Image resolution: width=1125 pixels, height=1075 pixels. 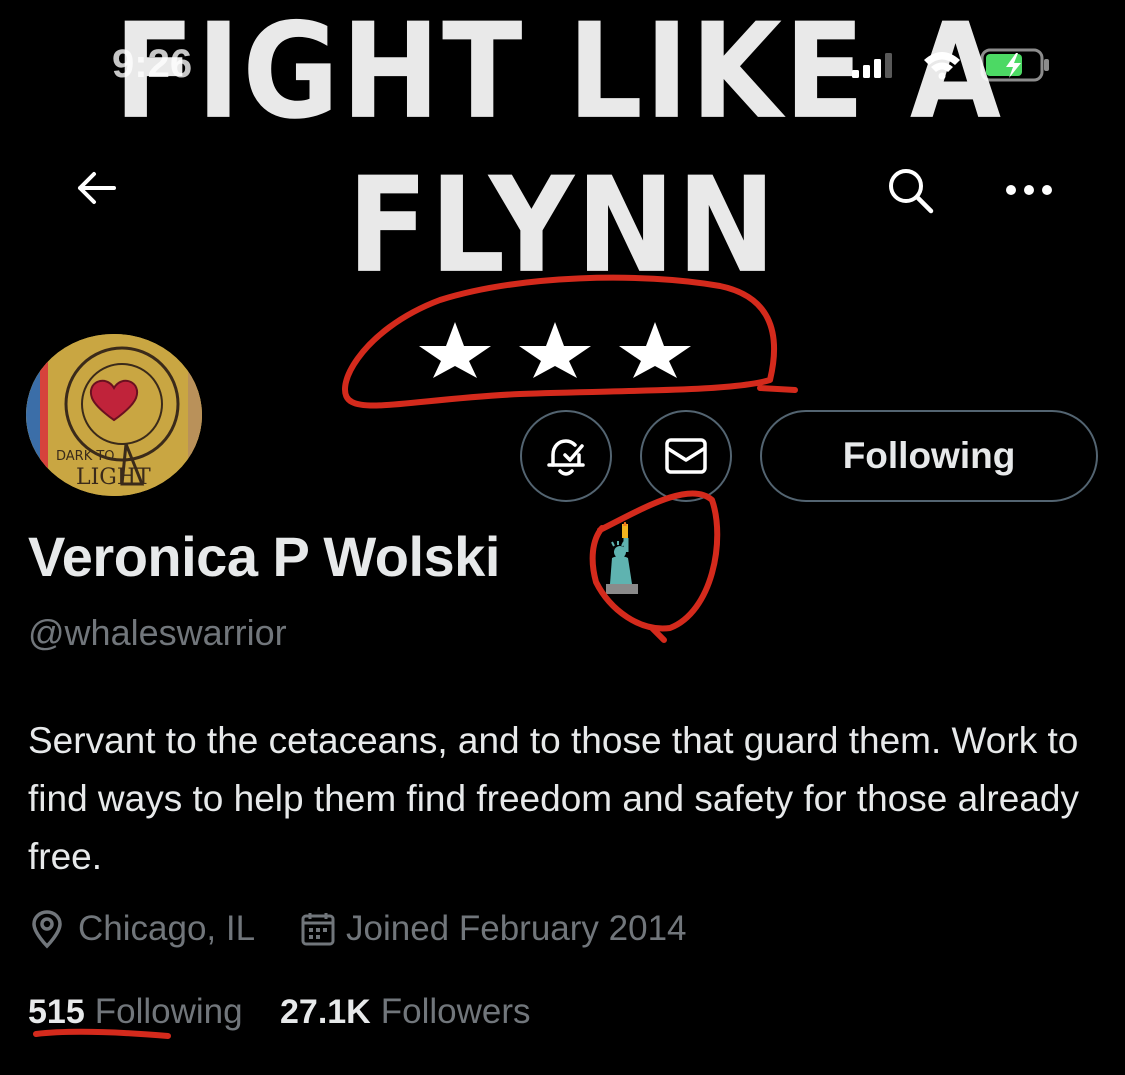 I want to click on following-underline-annotation, so click(x=102, y=1033).